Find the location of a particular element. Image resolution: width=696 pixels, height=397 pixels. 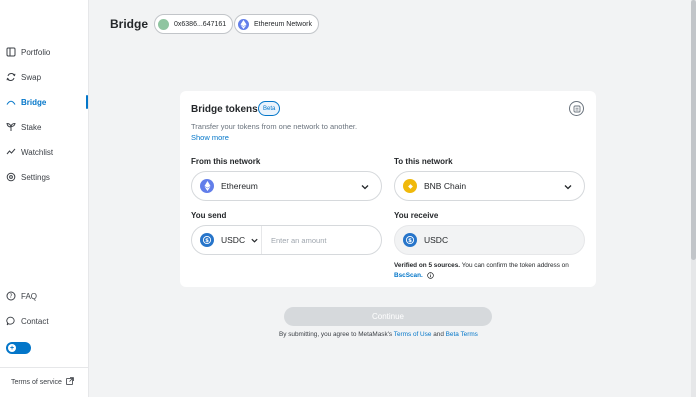

send-token-symbol: USDC is located at coordinates (233, 240).